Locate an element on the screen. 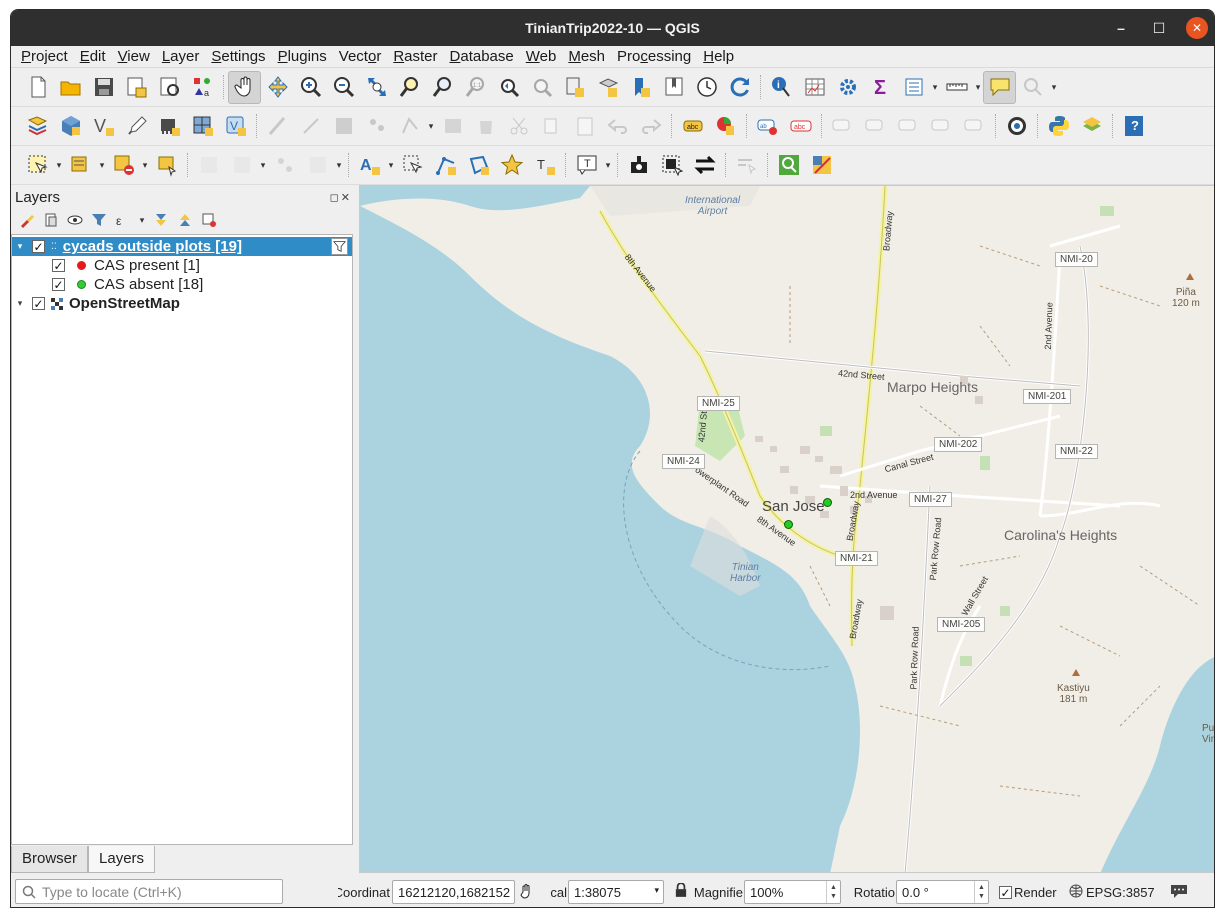 The height and width of the screenshot is (914, 1224). select-annotation-icon is located at coordinates (412, 165).